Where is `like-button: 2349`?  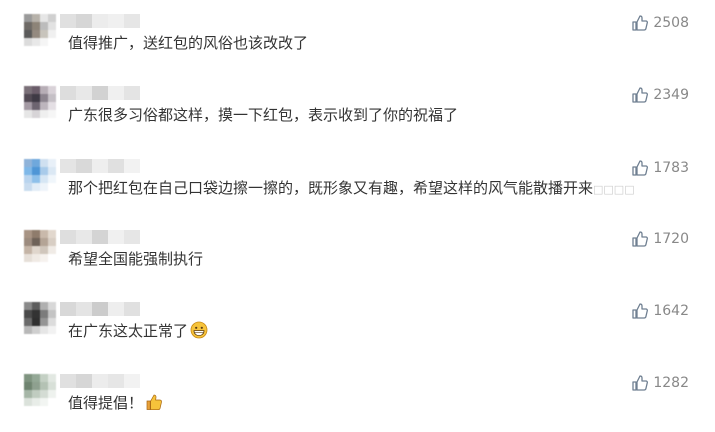 like-button: 2349 is located at coordinates (660, 95).